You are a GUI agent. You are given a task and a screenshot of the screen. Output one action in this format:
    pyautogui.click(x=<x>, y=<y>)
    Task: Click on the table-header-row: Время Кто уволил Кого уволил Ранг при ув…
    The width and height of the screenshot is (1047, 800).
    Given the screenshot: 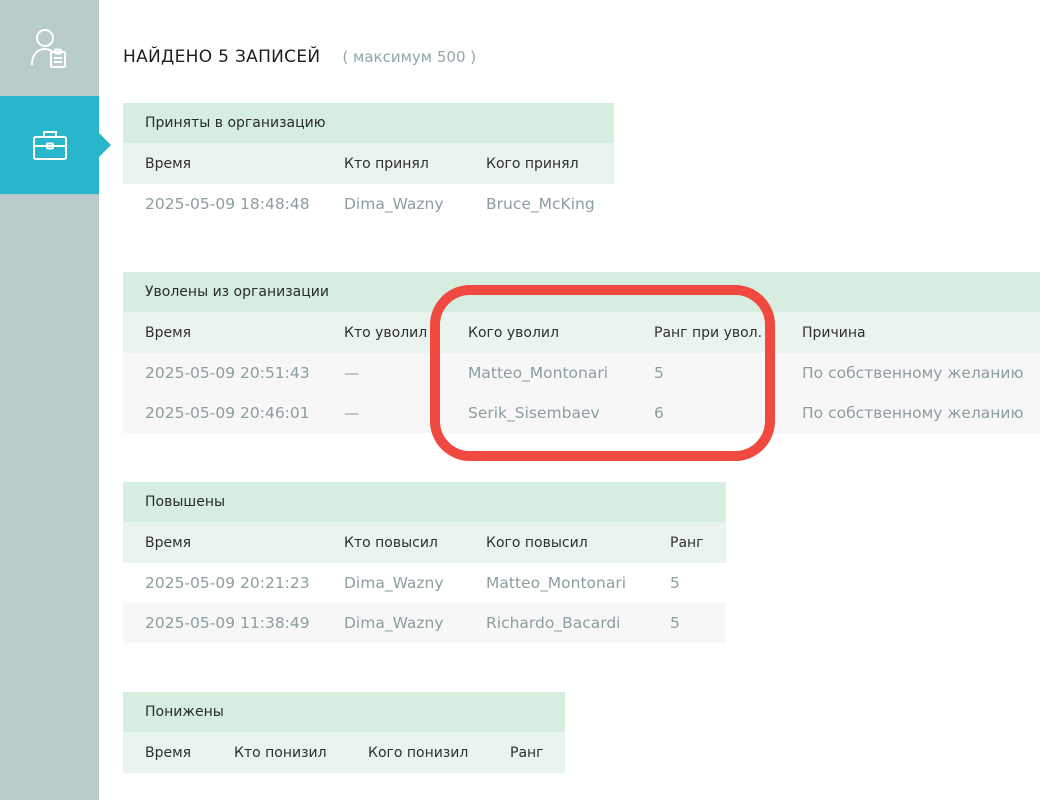 What is the action you would take?
    pyautogui.click(x=582, y=332)
    